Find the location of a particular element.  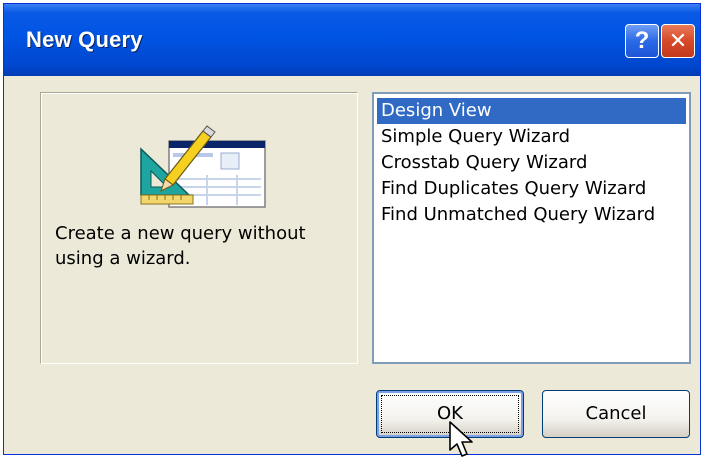

mouse-pointer-icon is located at coordinates (461, 439).